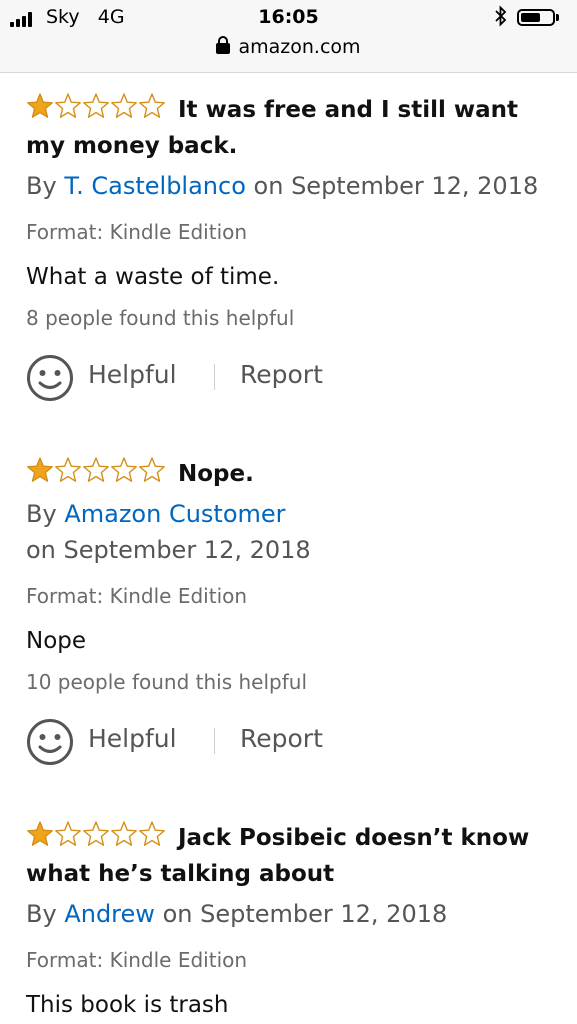 The height and width of the screenshot is (1024, 577). Describe the element at coordinates (160, 318) in the screenshot. I see `helpful-count: 8 people found this helpful` at that location.